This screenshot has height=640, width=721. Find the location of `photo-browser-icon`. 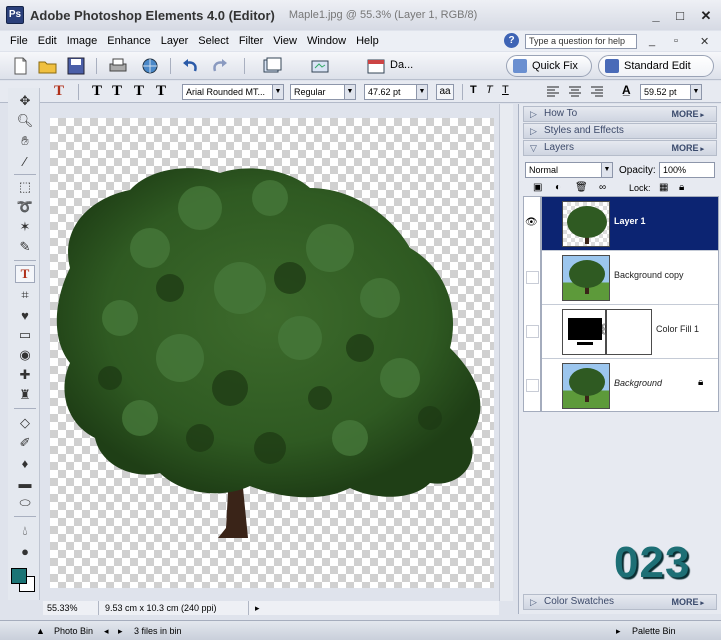

photo-browser-icon is located at coordinates (272, 66).